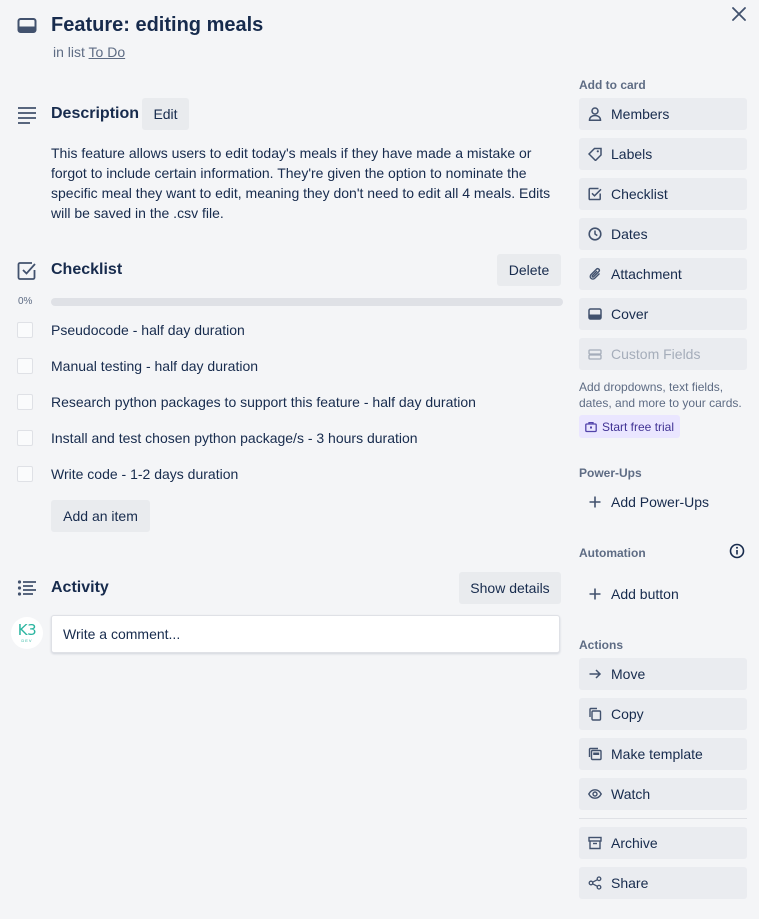 The image size is (759, 919). Describe the element at coordinates (69, 52) in the screenshot. I see `in-list-prefix: in list` at that location.